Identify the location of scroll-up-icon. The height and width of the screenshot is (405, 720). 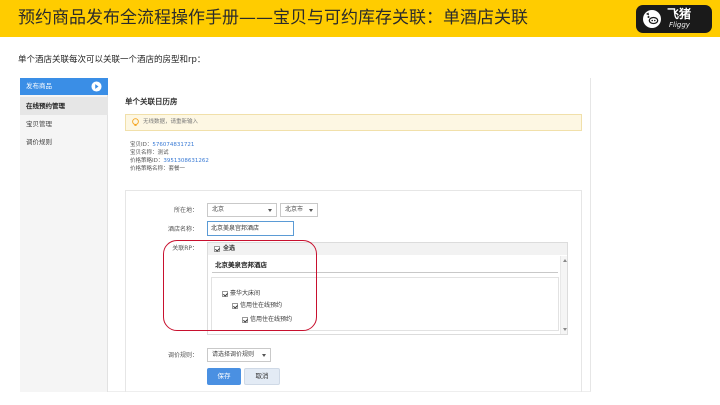
(564, 260).